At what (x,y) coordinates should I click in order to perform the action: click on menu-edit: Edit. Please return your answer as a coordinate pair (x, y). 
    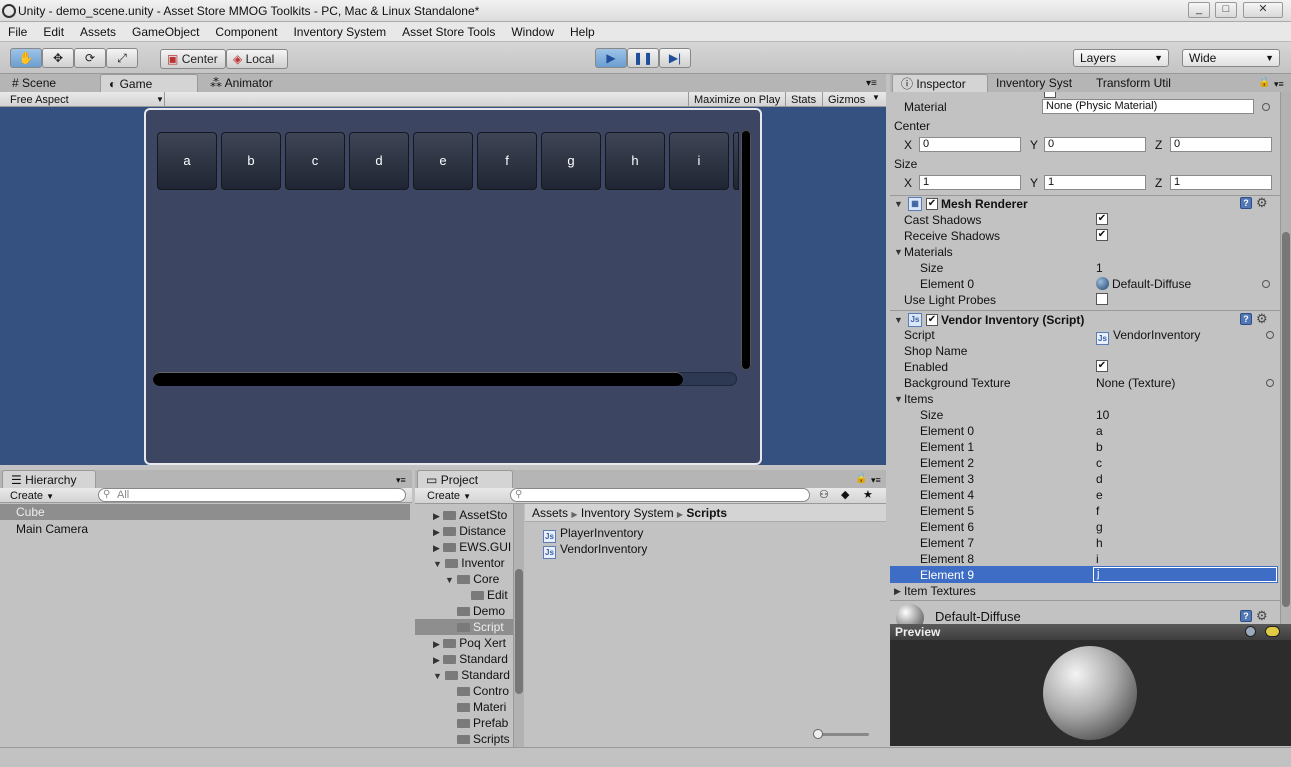
    Looking at the image, I should click on (53, 31).